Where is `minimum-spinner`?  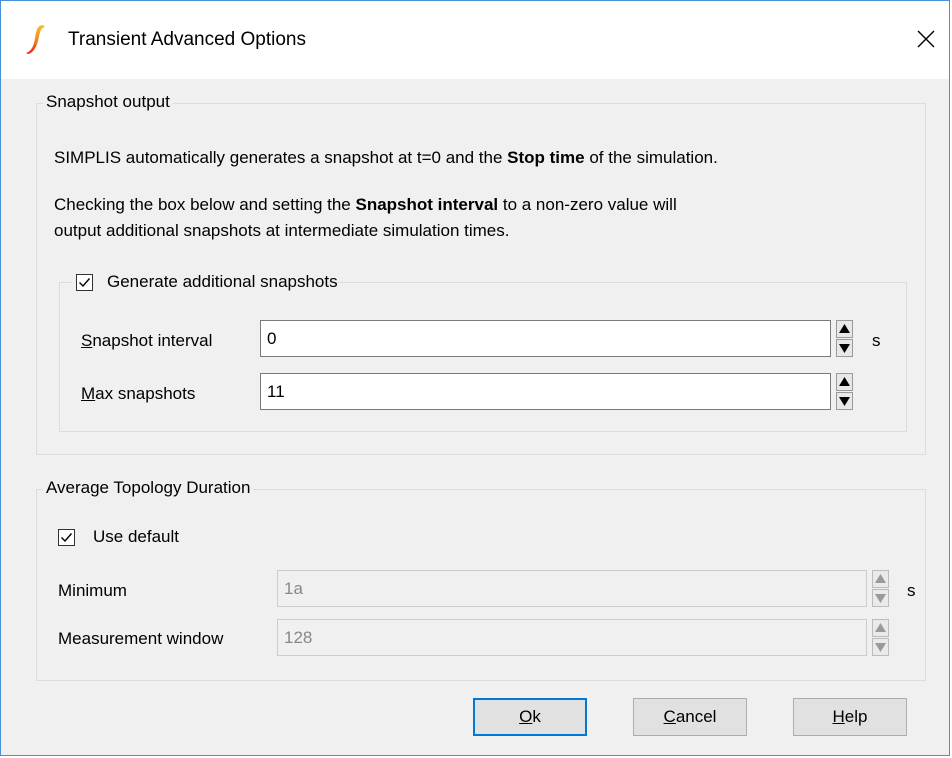 minimum-spinner is located at coordinates (880, 588).